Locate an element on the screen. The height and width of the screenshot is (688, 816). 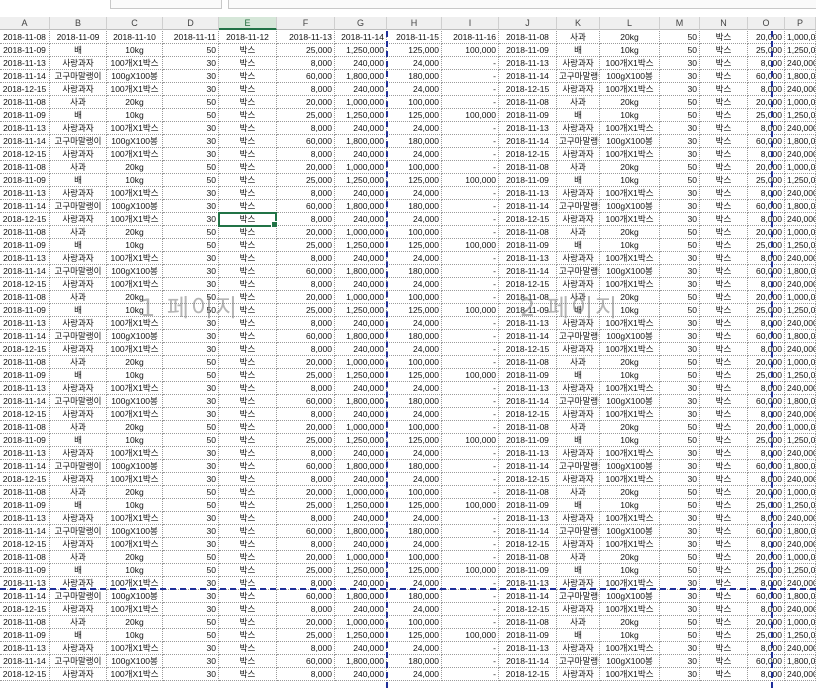
cell: 180,000 is located at coordinates (414, 661).